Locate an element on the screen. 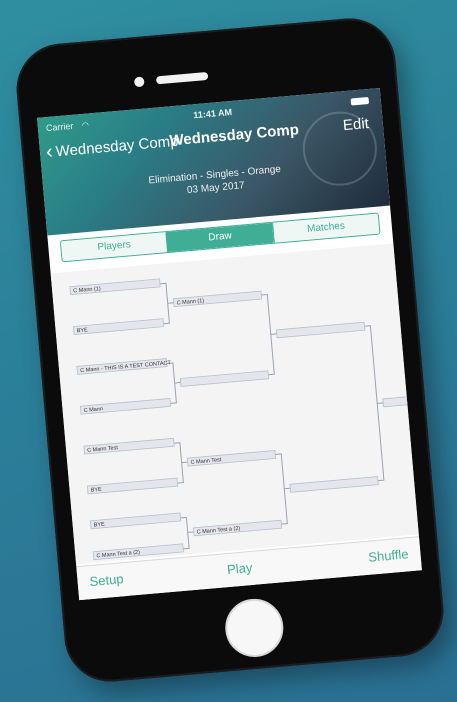 This screenshot has height=702, width=457. bracket-entry: C Mann - THIS IS A TEST CONTACT is located at coordinates (124, 366).